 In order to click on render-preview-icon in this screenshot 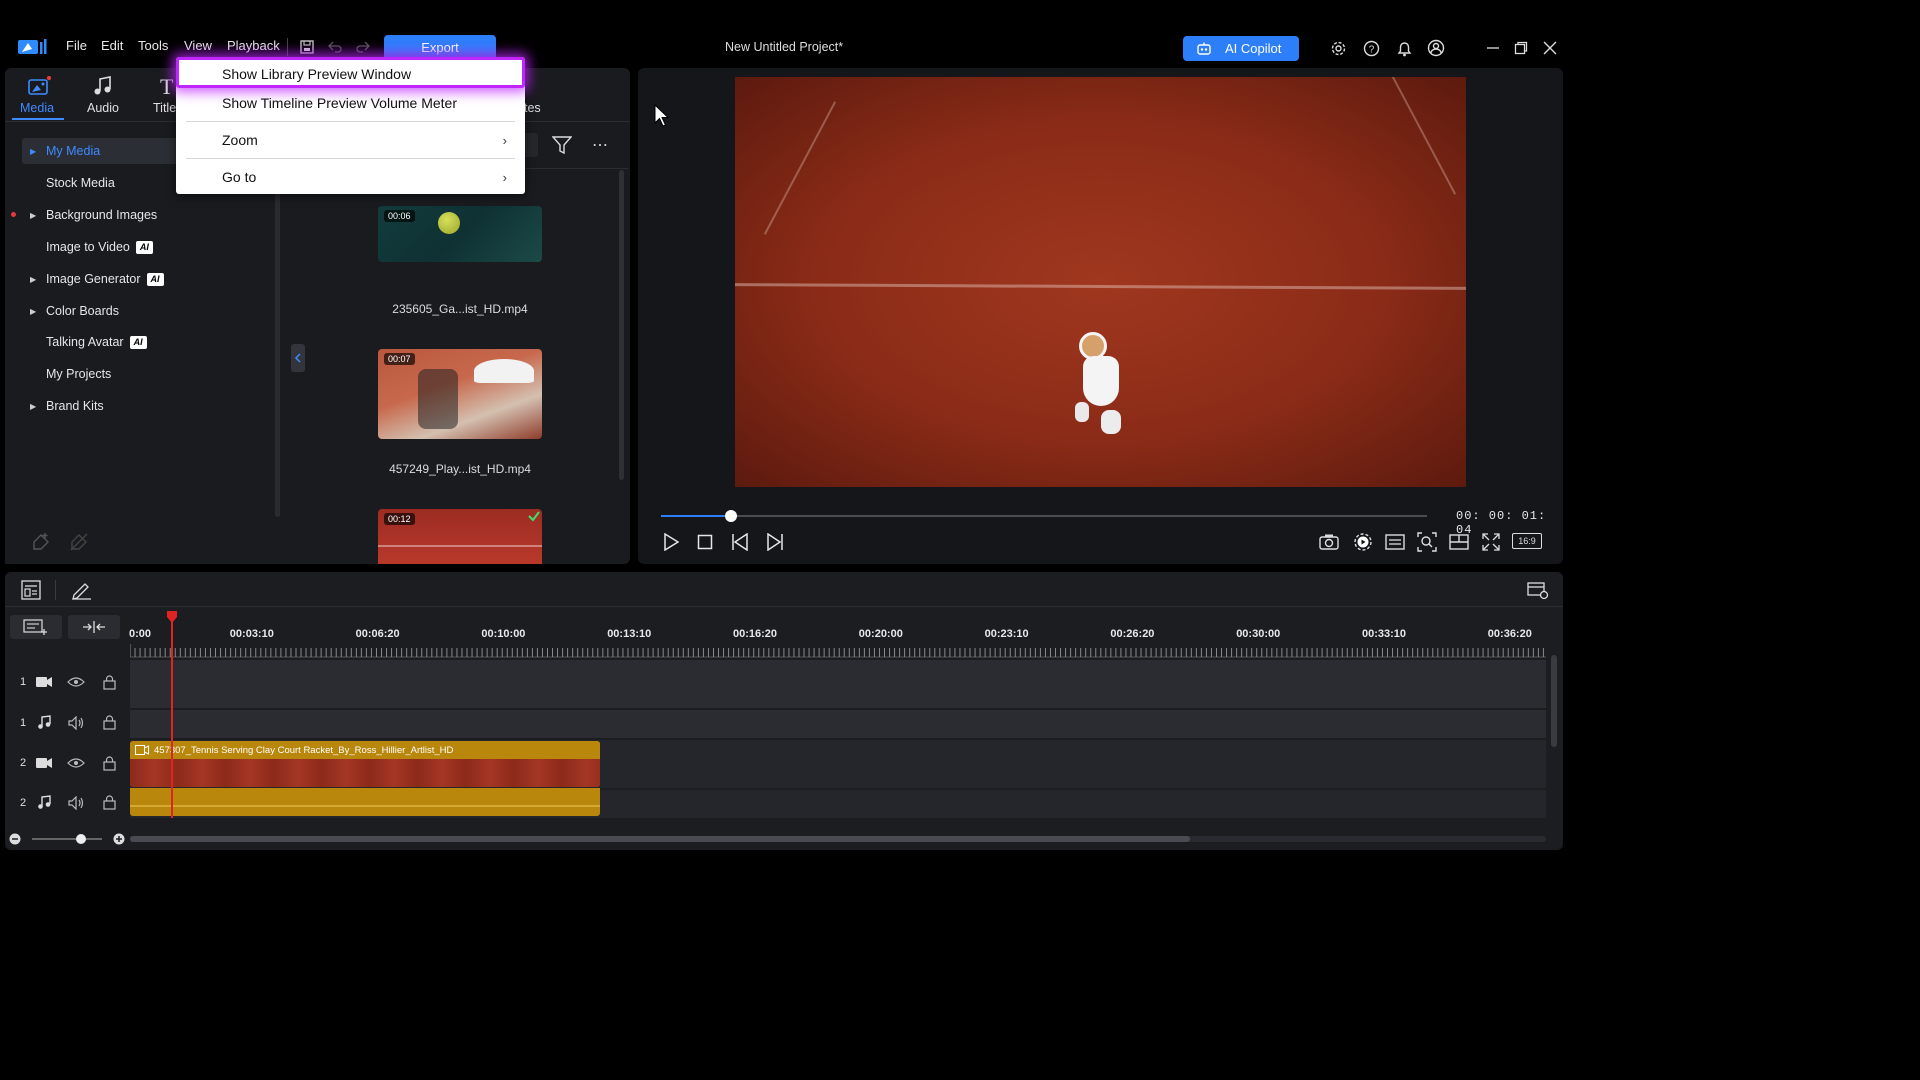, I will do `click(1363, 542)`.